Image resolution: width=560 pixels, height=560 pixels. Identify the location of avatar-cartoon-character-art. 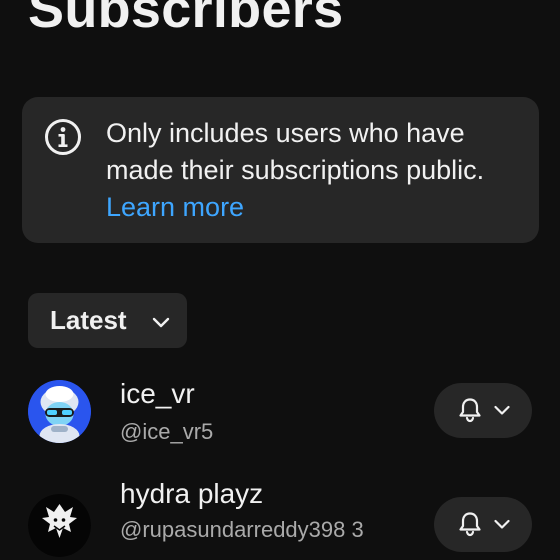
(59, 411).